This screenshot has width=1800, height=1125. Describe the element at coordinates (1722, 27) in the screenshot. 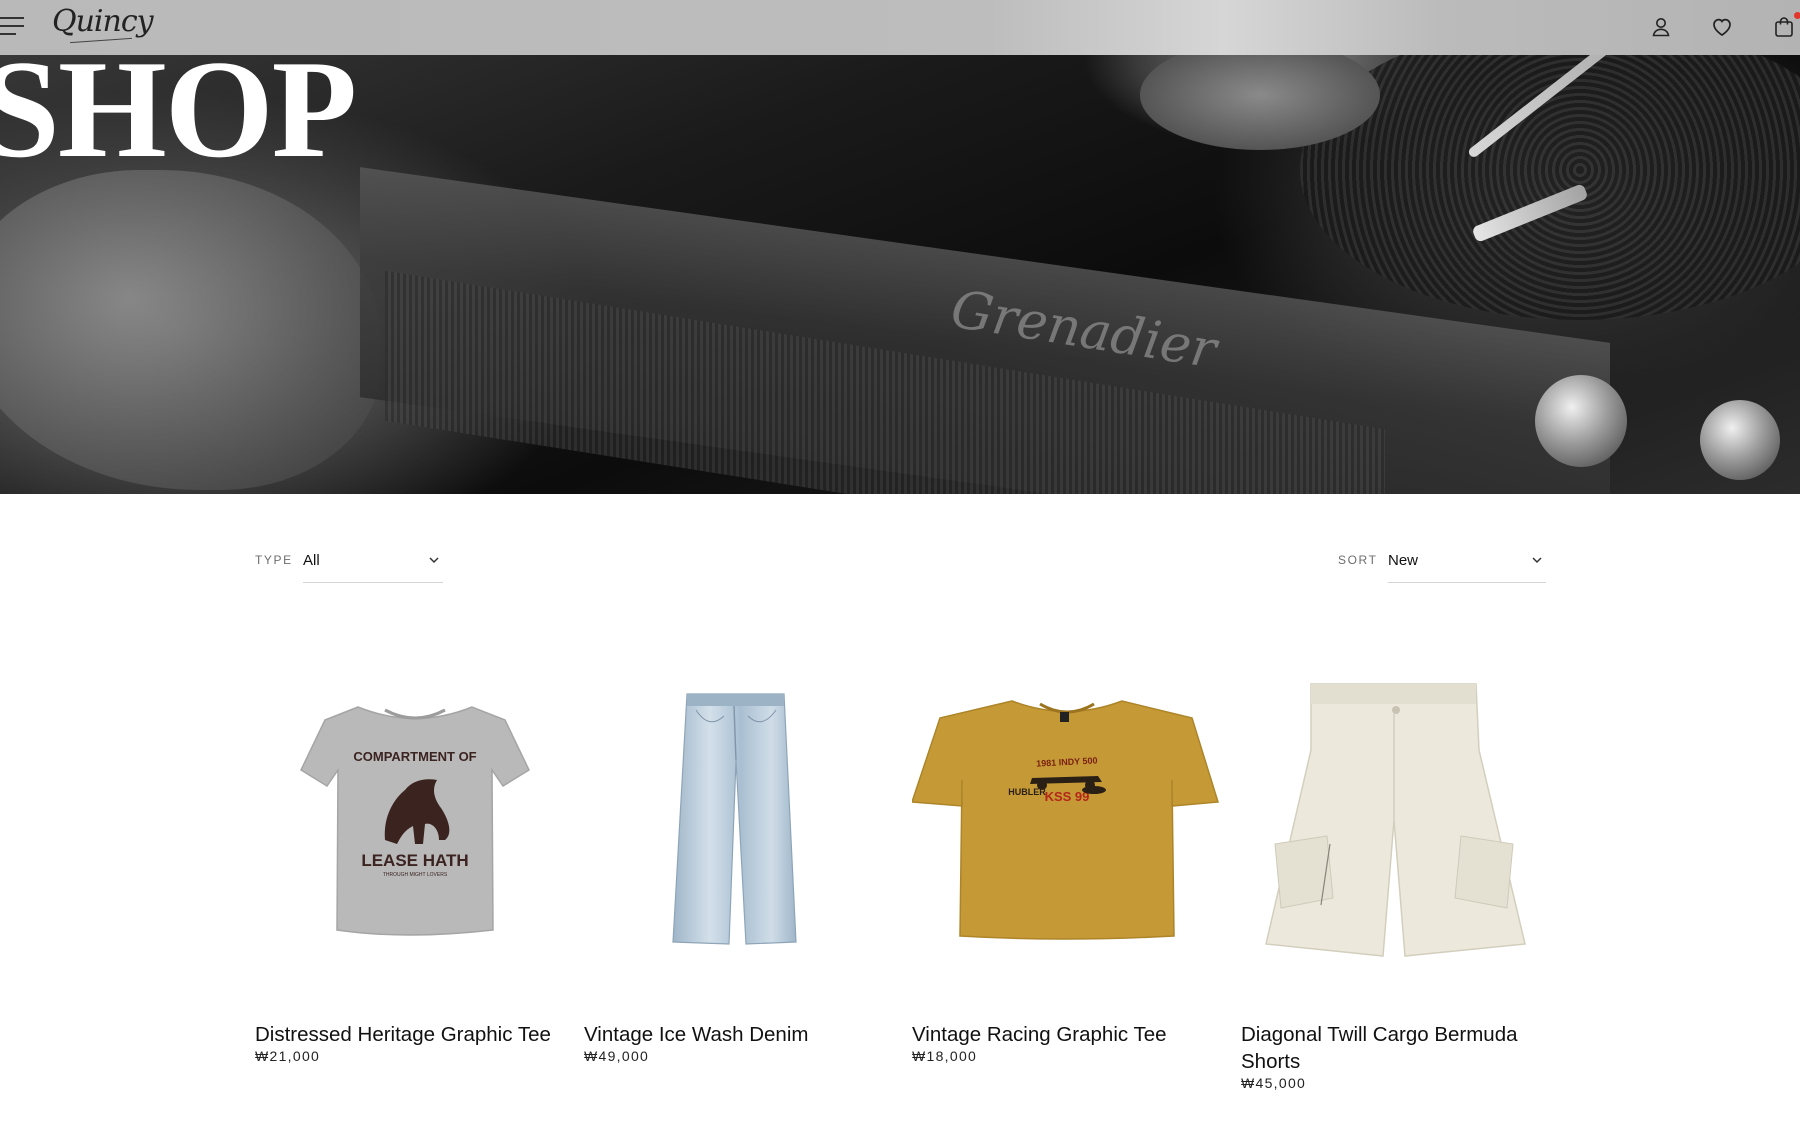

I see `wishlist-heart-icon` at that location.